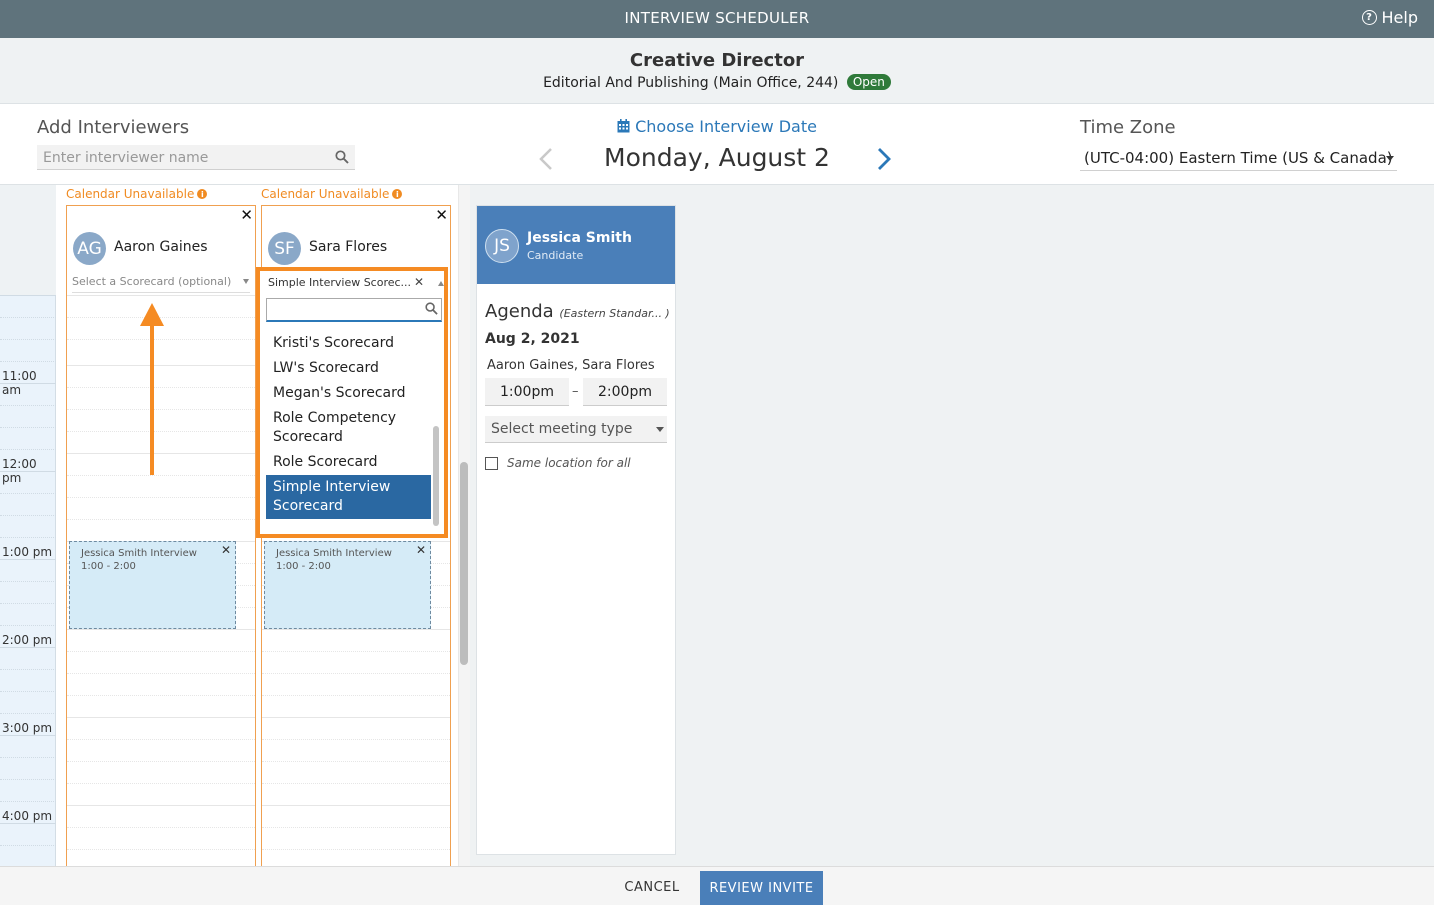 The height and width of the screenshot is (905, 1434). I want to click on scorecard-search-input, so click(342, 310).